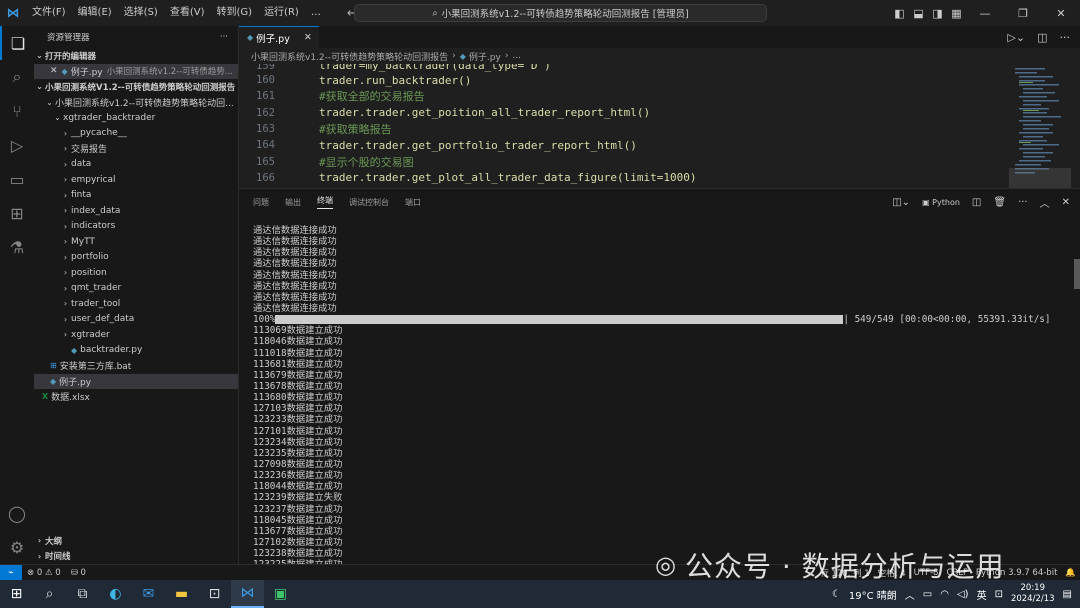 The height and width of the screenshot is (608, 1080). Describe the element at coordinates (325, 202) in the screenshot. I see `panel-tab: 终端` at that location.